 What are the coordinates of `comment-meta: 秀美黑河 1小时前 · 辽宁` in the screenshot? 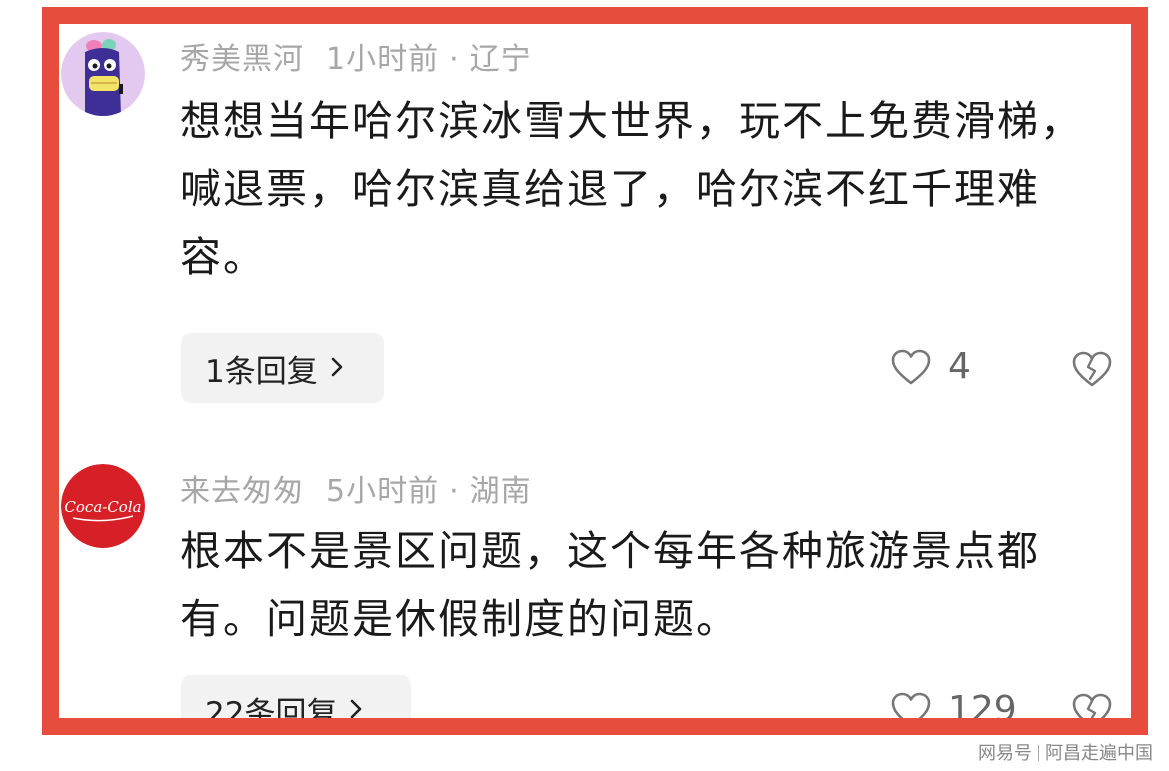 It's located at (356, 56).